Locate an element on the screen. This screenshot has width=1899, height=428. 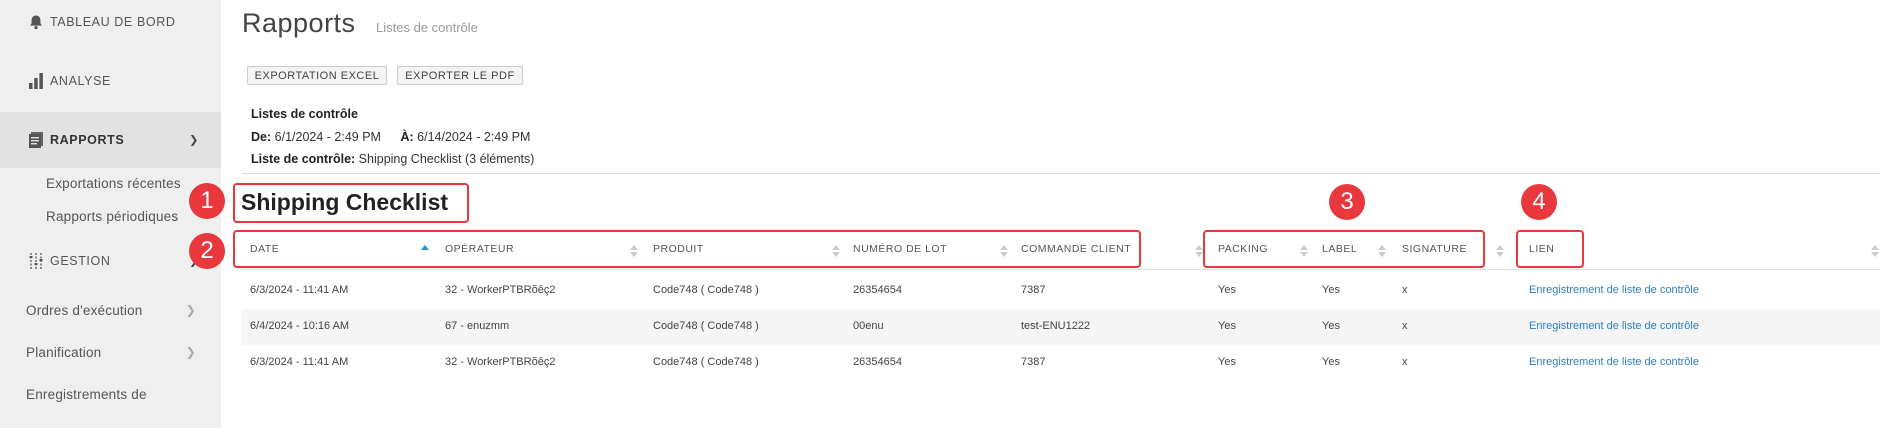
from-label: De: is located at coordinates (261, 137).